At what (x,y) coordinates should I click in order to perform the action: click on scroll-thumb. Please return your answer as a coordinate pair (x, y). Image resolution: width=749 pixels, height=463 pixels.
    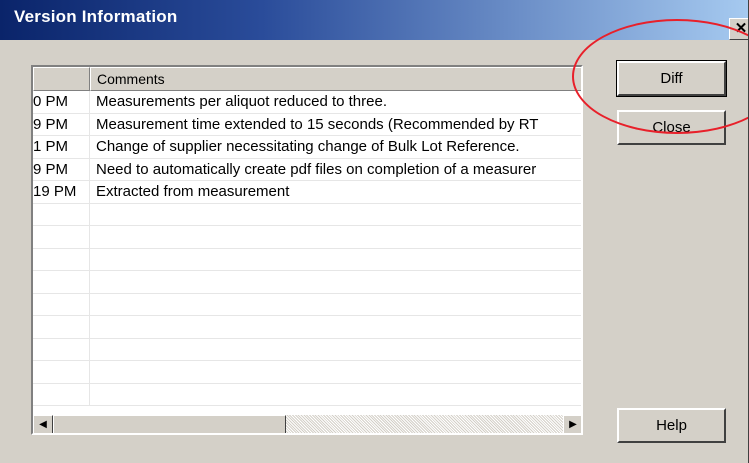
    Looking at the image, I should click on (169, 424).